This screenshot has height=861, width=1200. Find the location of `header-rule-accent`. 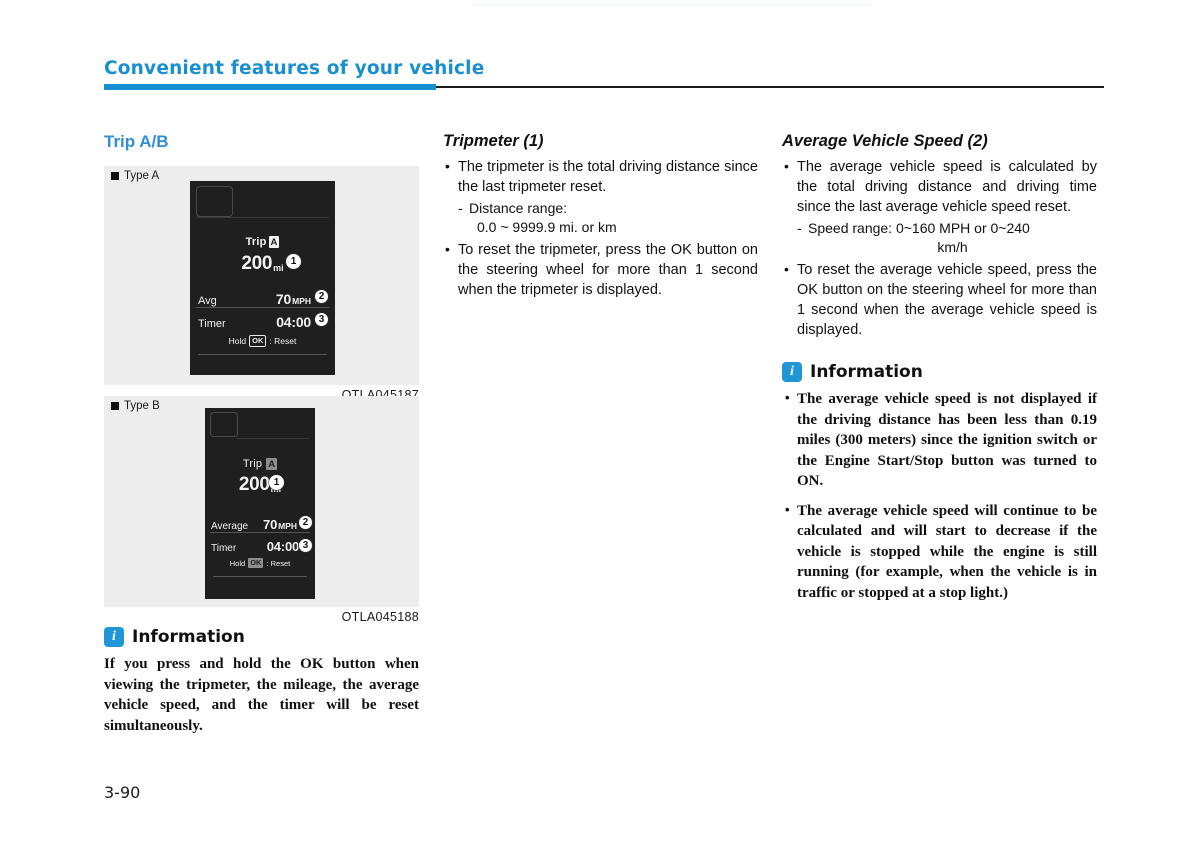

header-rule-accent is located at coordinates (270, 87).